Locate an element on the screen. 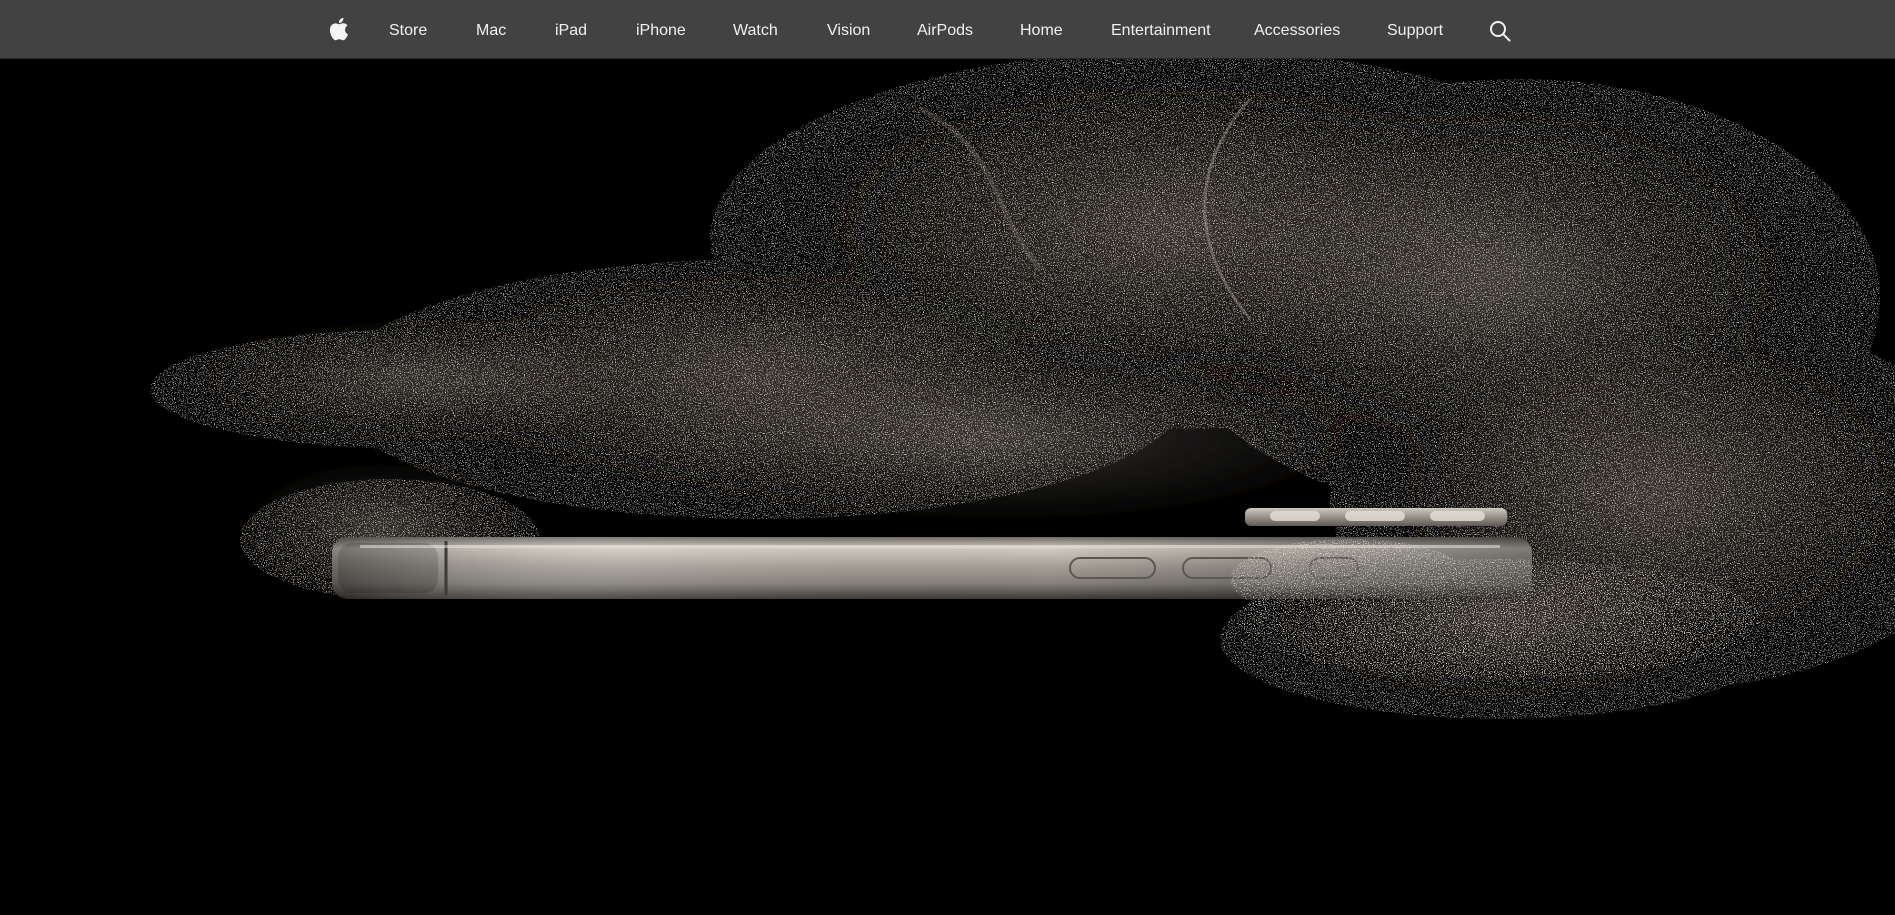  nav-item-home: Home is located at coordinates (1041, 29).